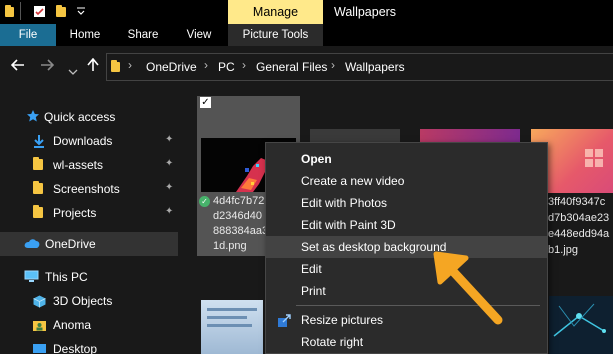 The image size is (613, 354). What do you see at coordinates (465, 289) in the screenshot?
I see `annotation-arrow-icon` at bounding box center [465, 289].